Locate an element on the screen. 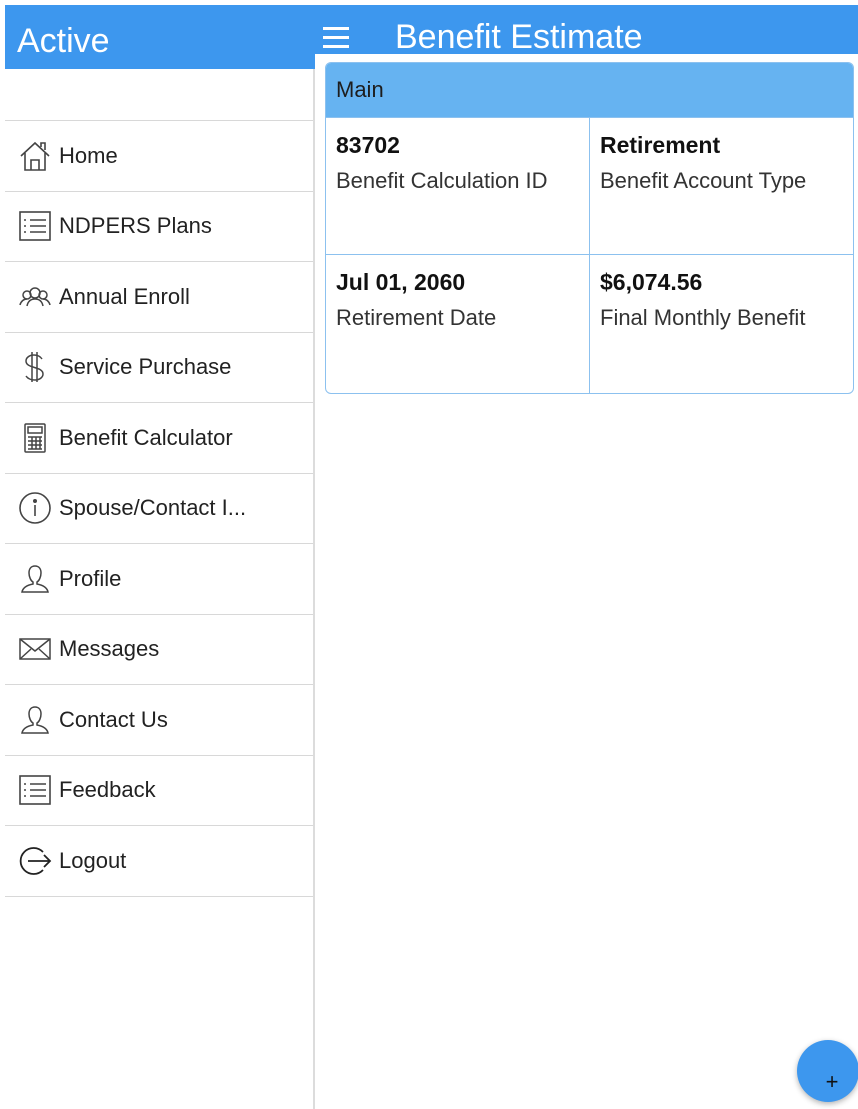 This screenshot has height=1109, width=858. benefit-account-type-cell: Retirement Benefit Account Type is located at coordinates (721, 186).